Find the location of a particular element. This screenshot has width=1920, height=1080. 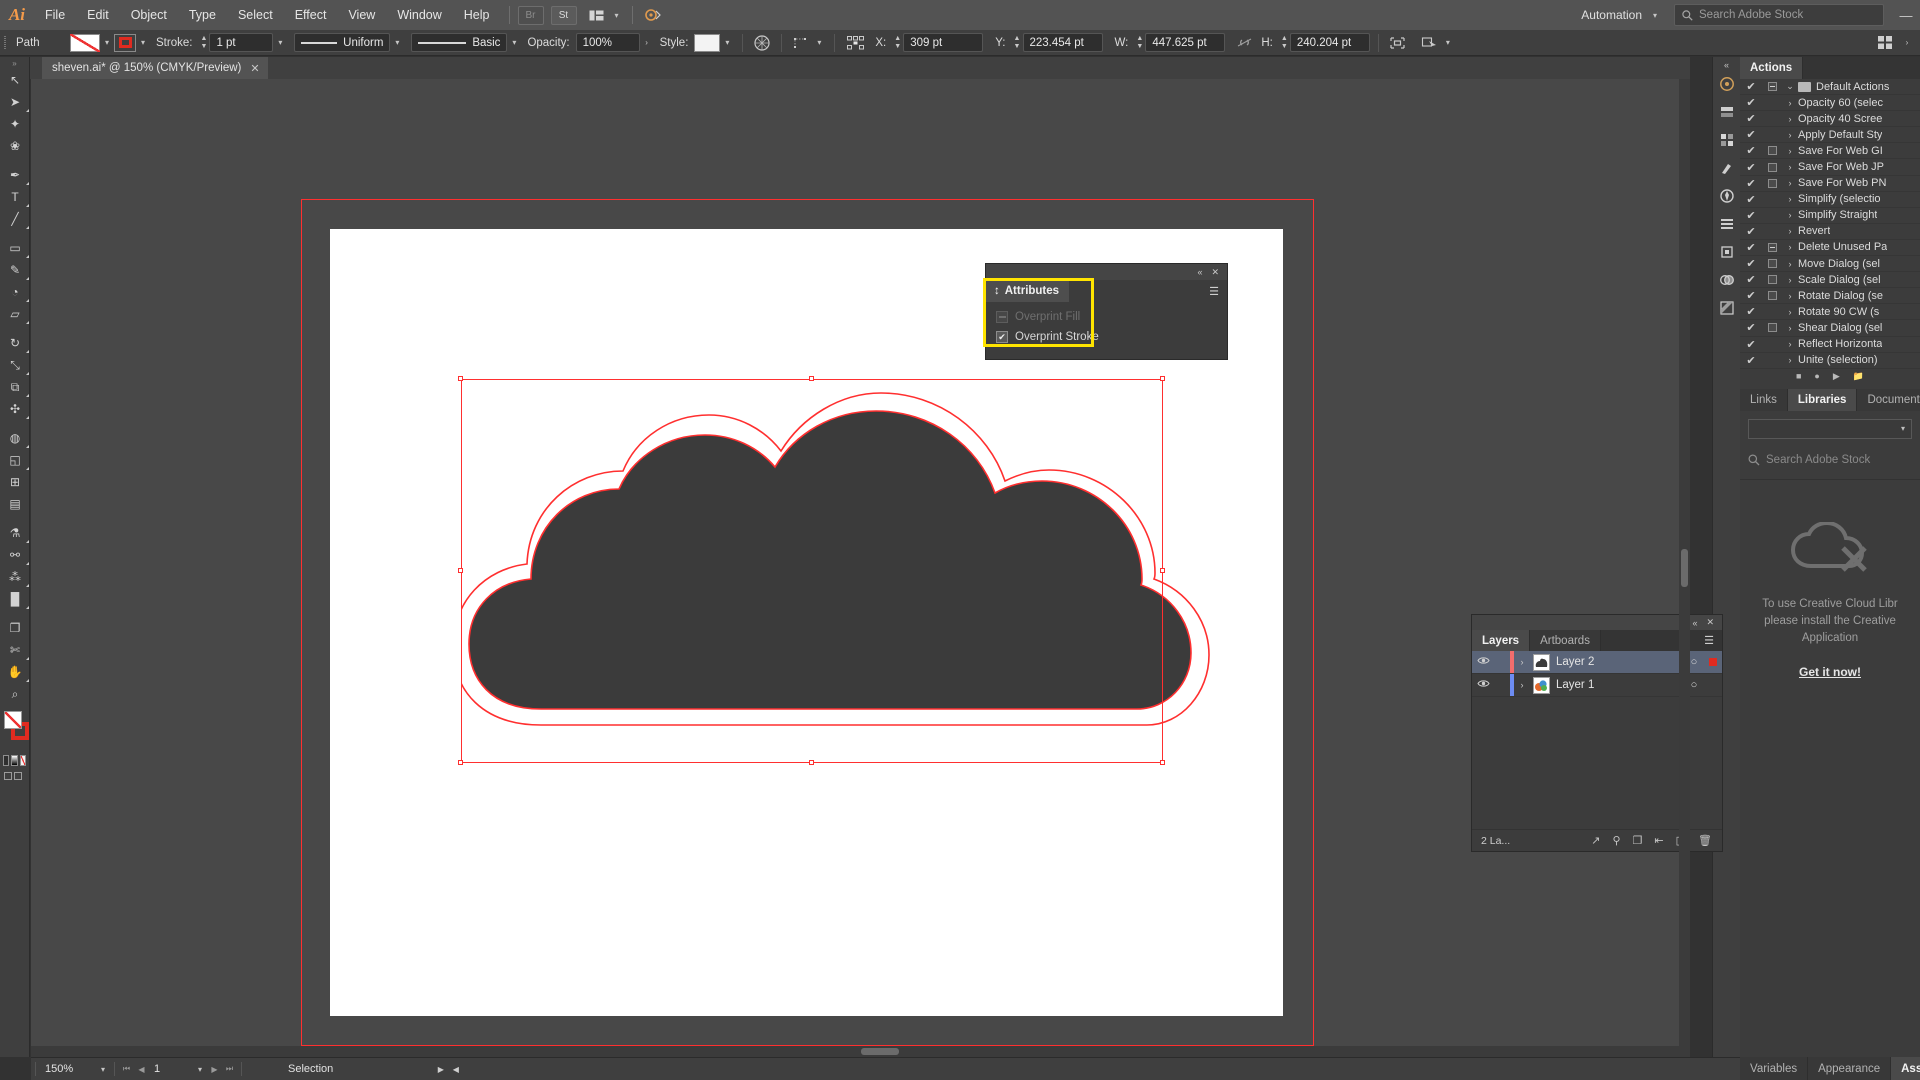

color-panel-icon is located at coordinates (1727, 84).